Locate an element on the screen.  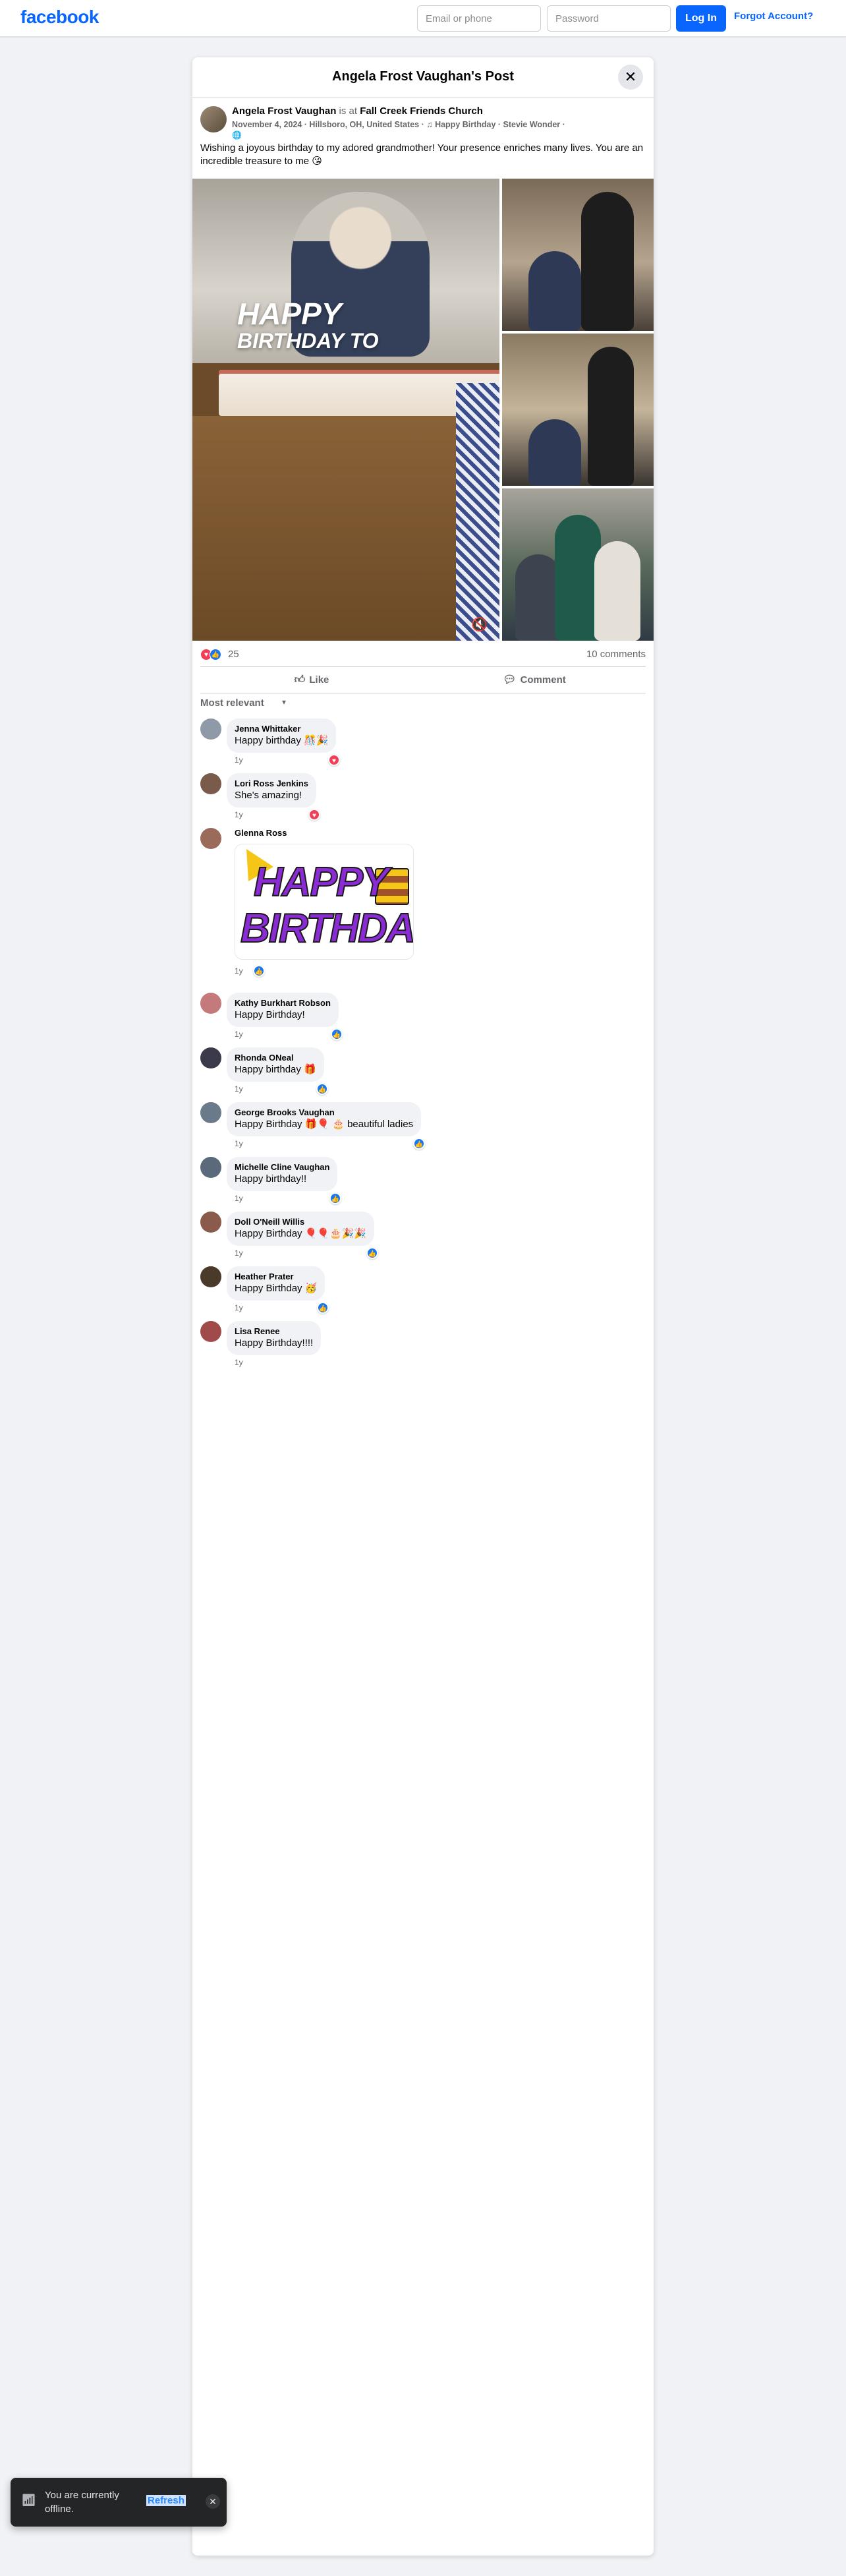
comment-bubble: Lori Ross Jenkins She's amazing! is located at coordinates (271, 790).